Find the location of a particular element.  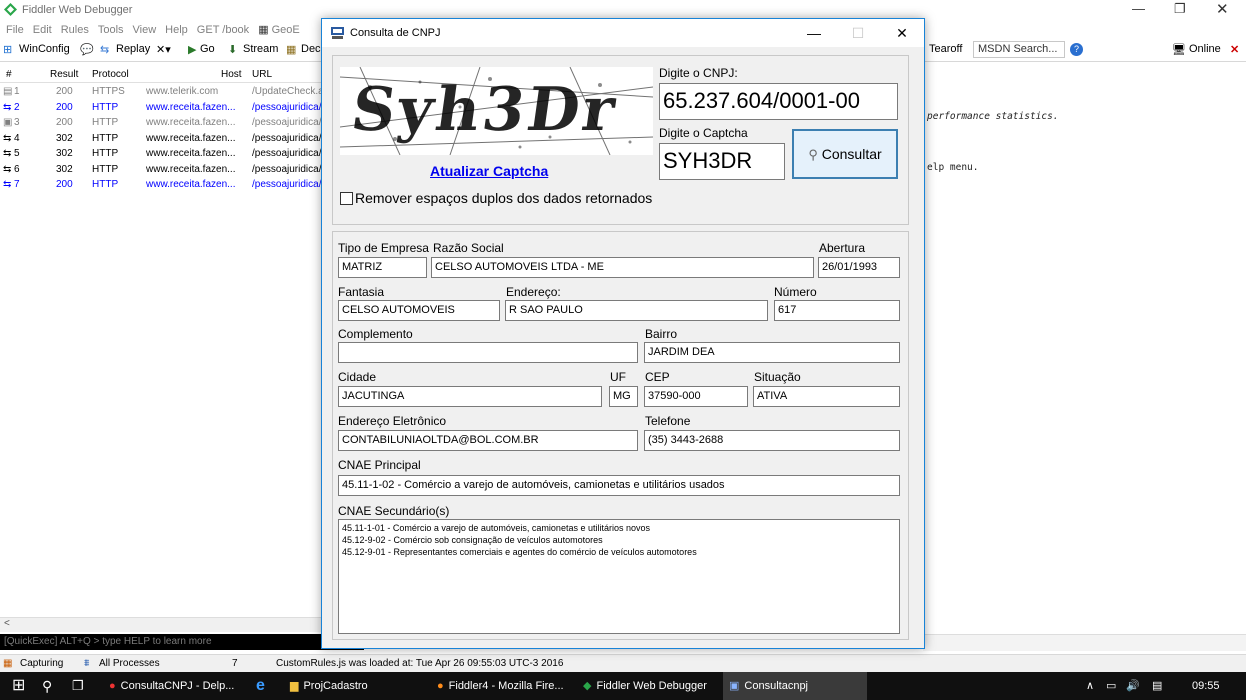

session-result: 200 is located at coordinates (64, 122).